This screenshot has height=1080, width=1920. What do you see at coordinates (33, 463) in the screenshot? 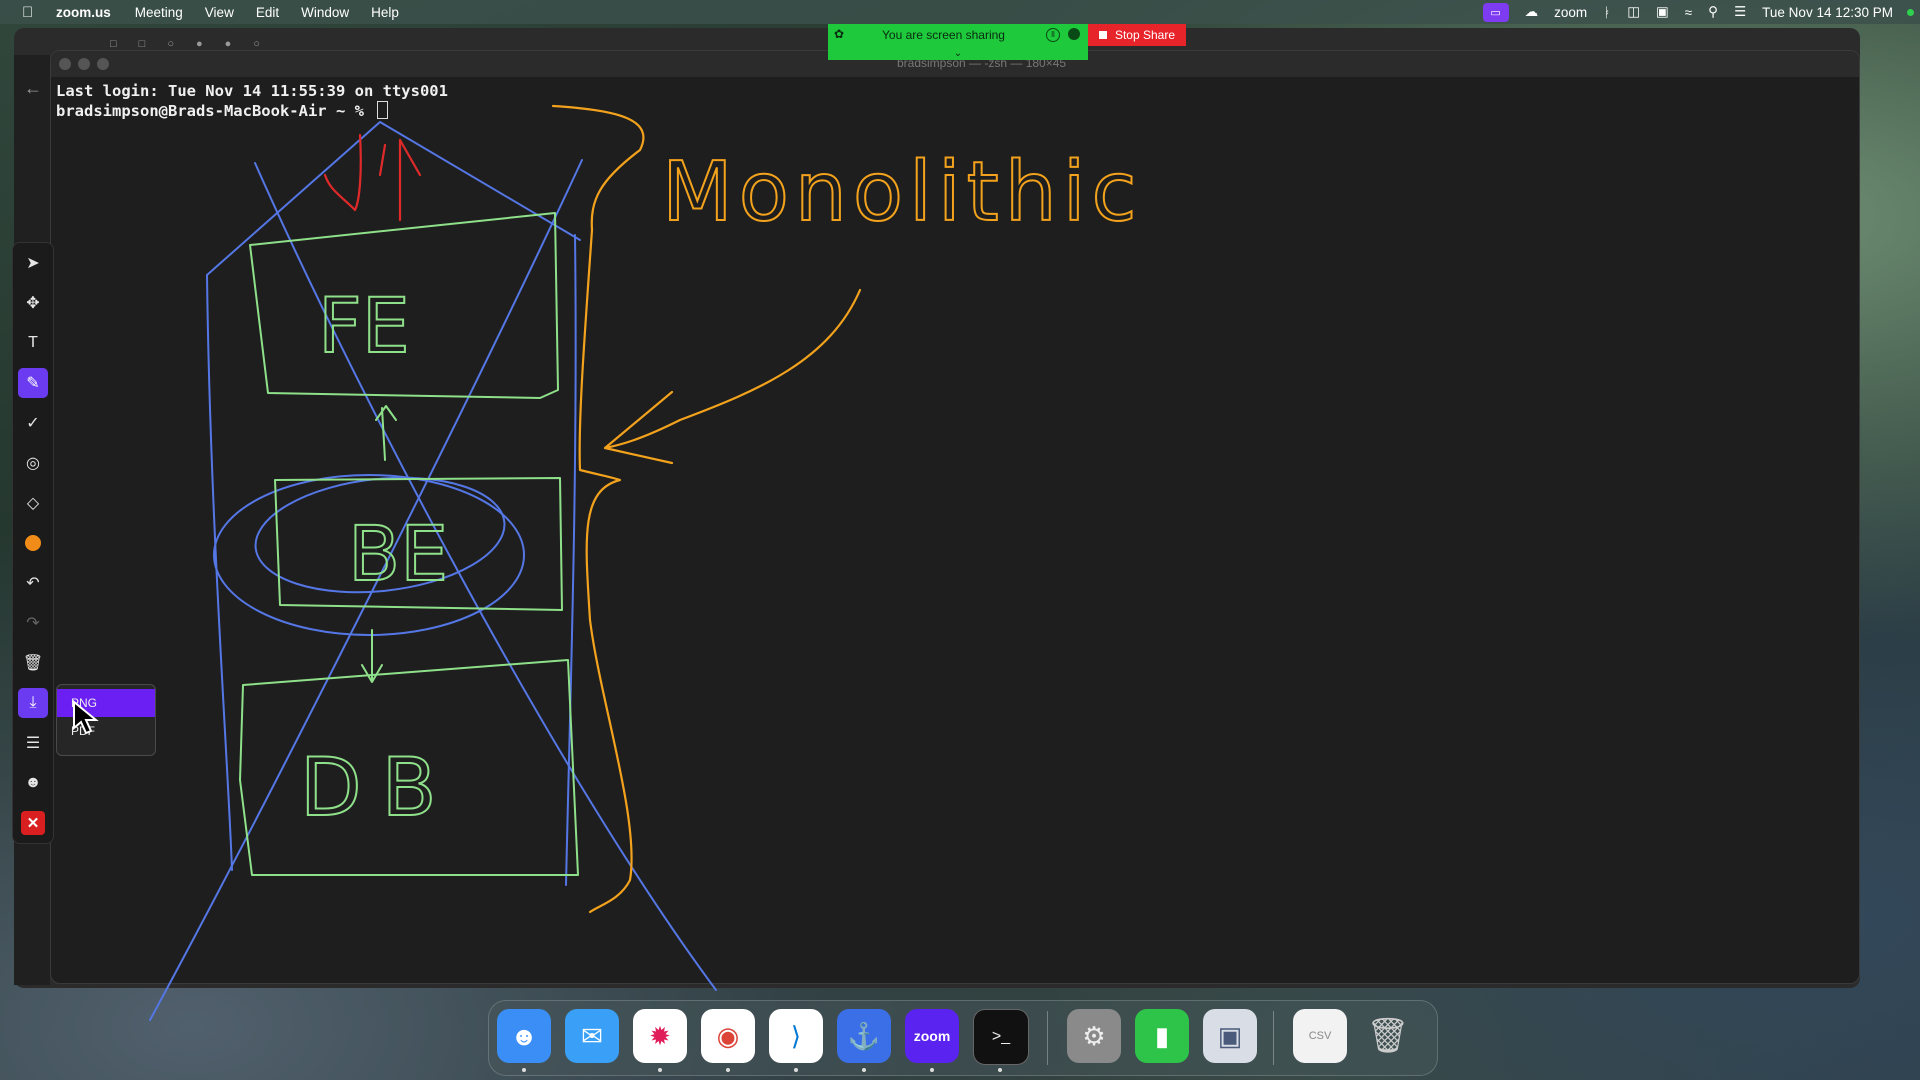
I see `spotlight-icon: ◎` at bounding box center [33, 463].